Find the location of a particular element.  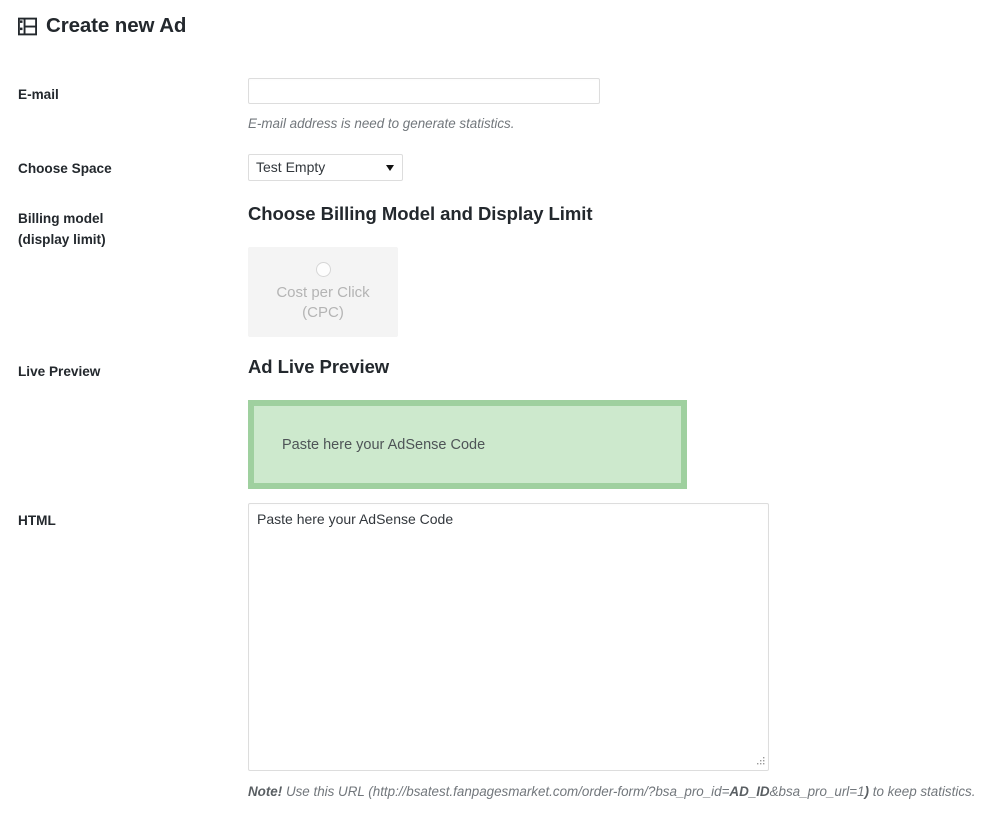

billing-label-line2: (display limit) is located at coordinates (62, 239).